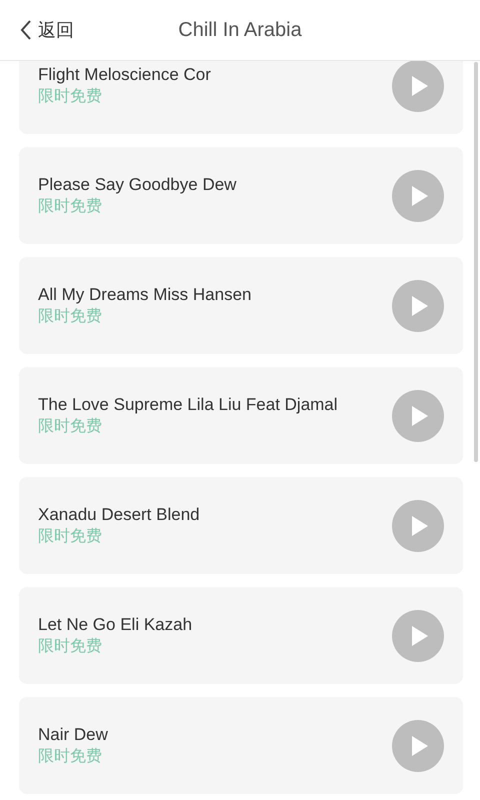  What do you see at coordinates (124, 75) in the screenshot?
I see `track-title: Flight Meloscience Cor` at bounding box center [124, 75].